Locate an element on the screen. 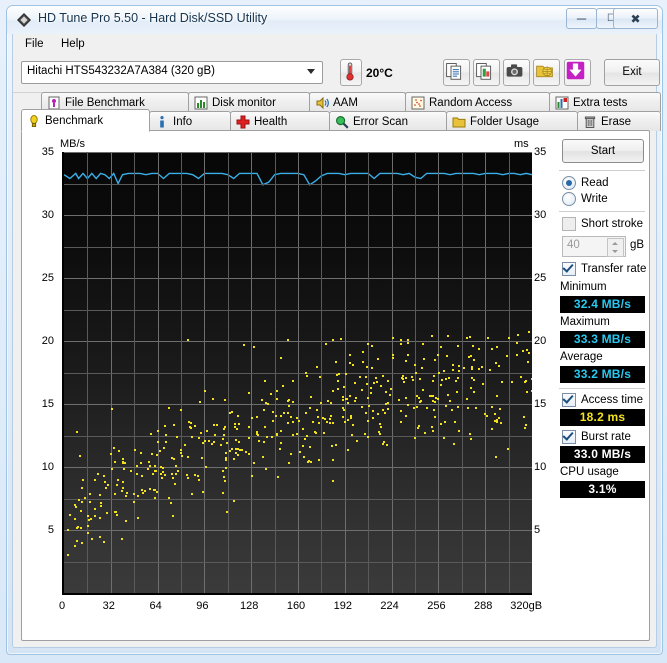 Image resolution: width=667 pixels, height=663 pixels. x-tick: 96 is located at coordinates (202, 606).